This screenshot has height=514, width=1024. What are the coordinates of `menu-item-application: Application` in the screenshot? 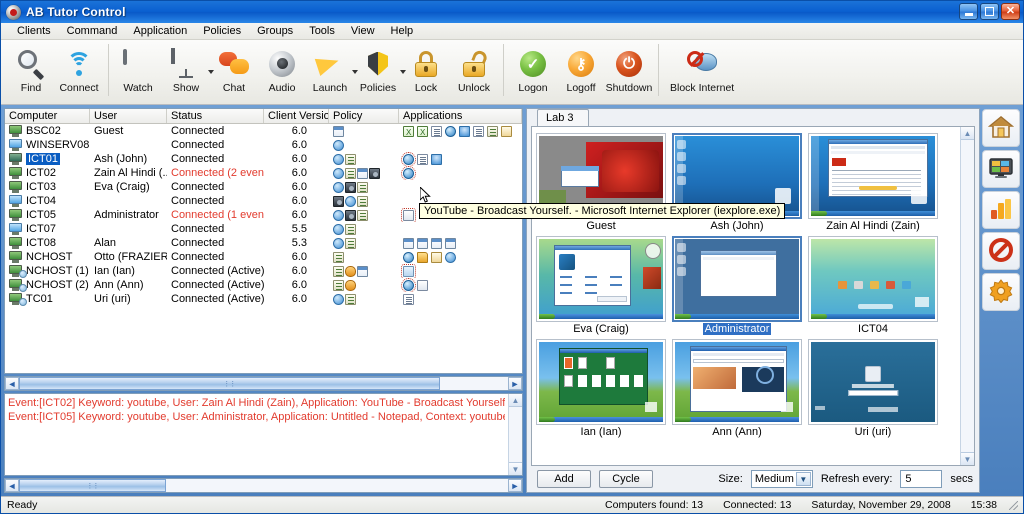 It's located at (160, 31).